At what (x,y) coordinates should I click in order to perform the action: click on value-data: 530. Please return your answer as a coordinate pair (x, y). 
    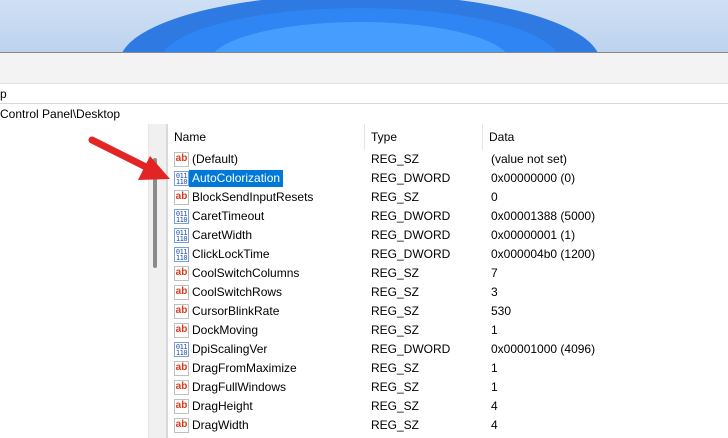
    Looking at the image, I should click on (501, 311).